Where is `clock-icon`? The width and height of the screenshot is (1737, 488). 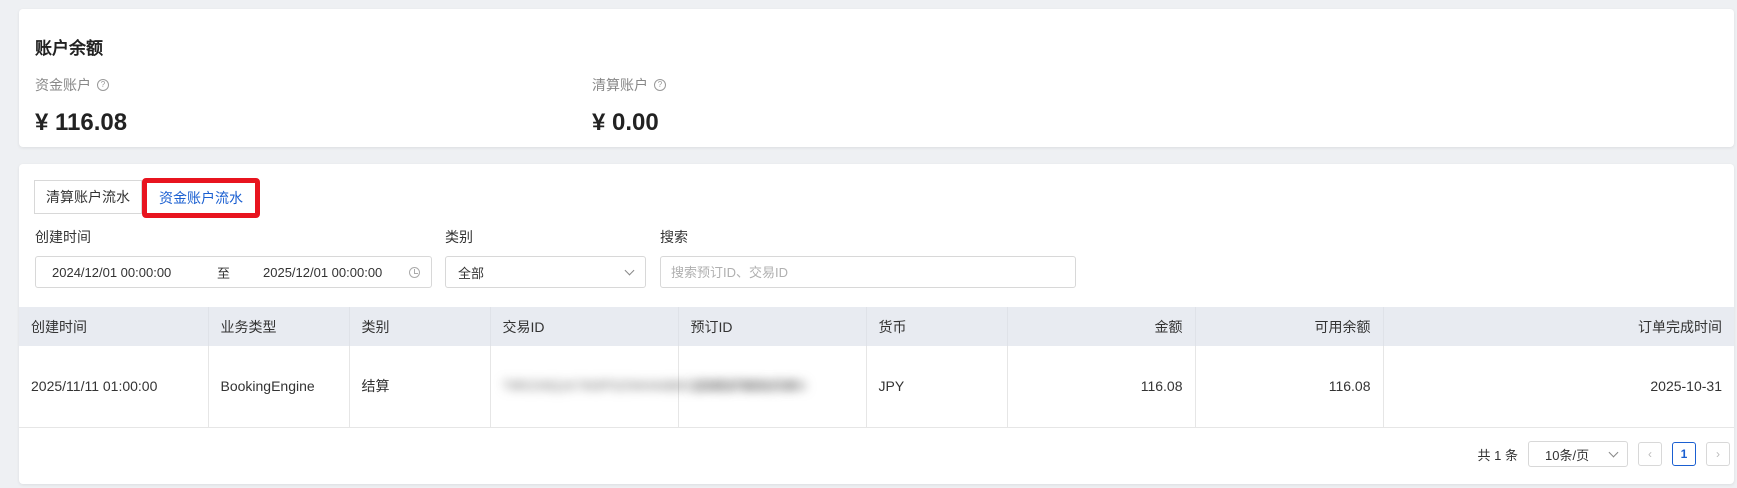
clock-icon is located at coordinates (414, 272).